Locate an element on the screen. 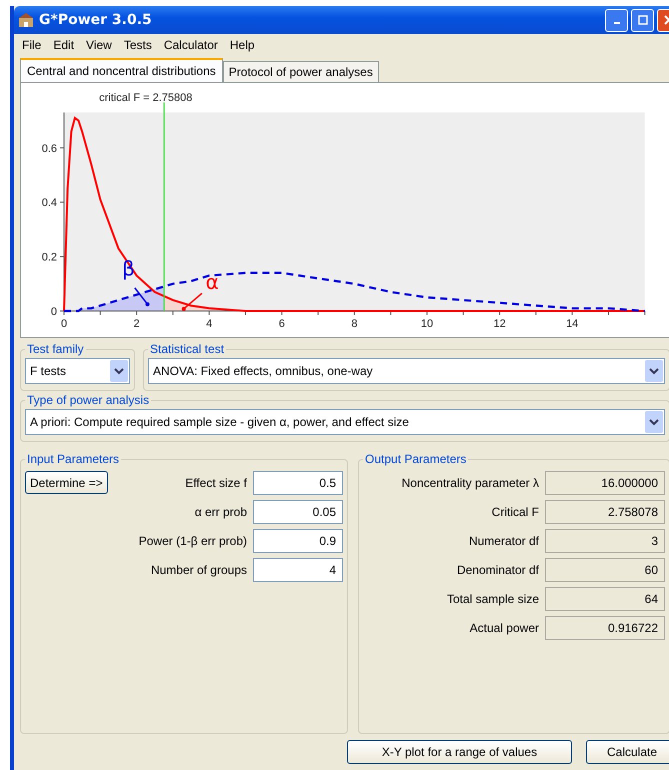  parameter-label: Effect size f is located at coordinates (216, 483).